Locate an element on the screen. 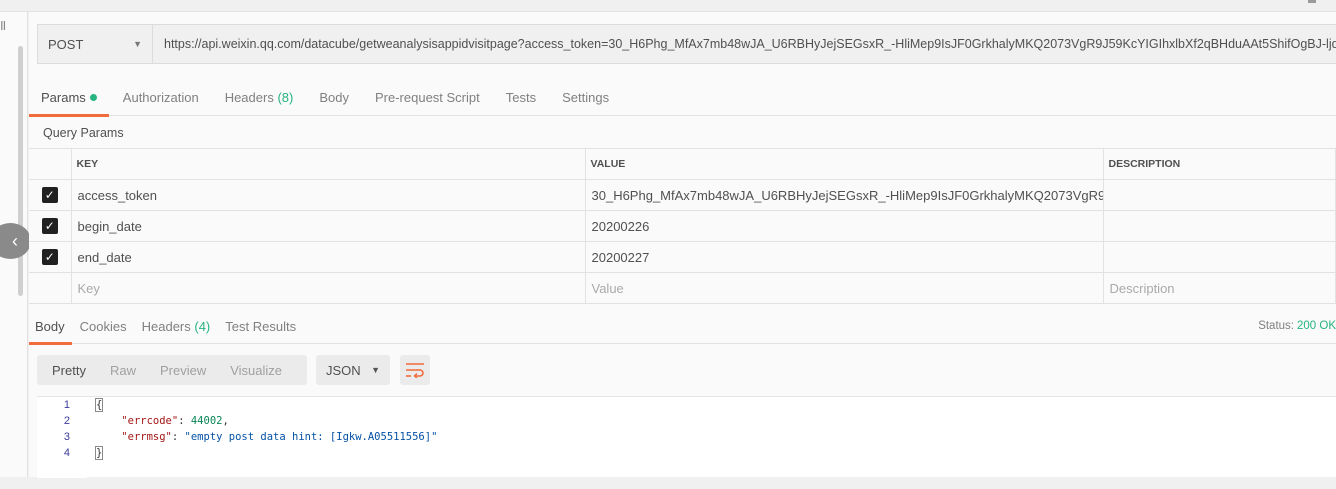 This screenshot has height=489, width=1336. tab-params: Params is located at coordinates (69, 100).